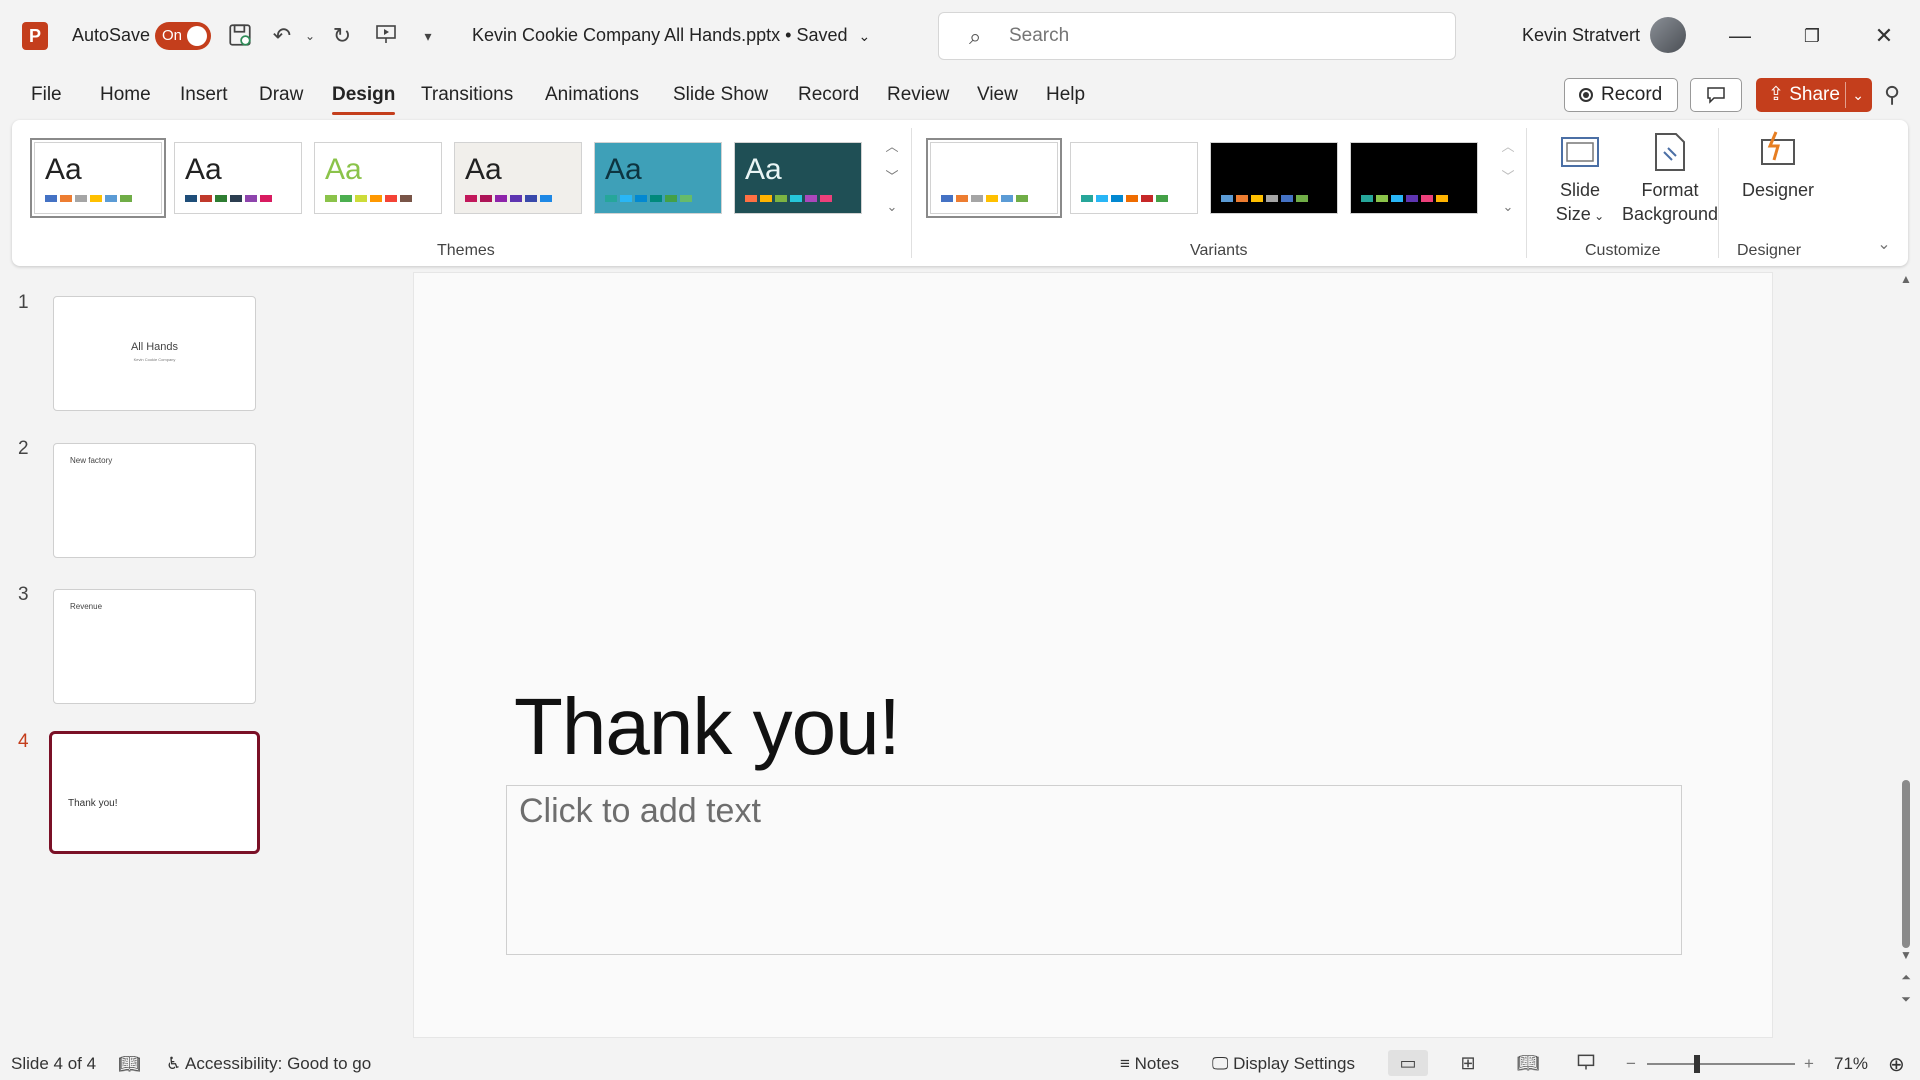 This screenshot has height=1080, width=1920. What do you see at coordinates (1906, 657) in the screenshot?
I see `vertical-scrollbar: ▲ ▼ ⏶ ⏷` at bounding box center [1906, 657].